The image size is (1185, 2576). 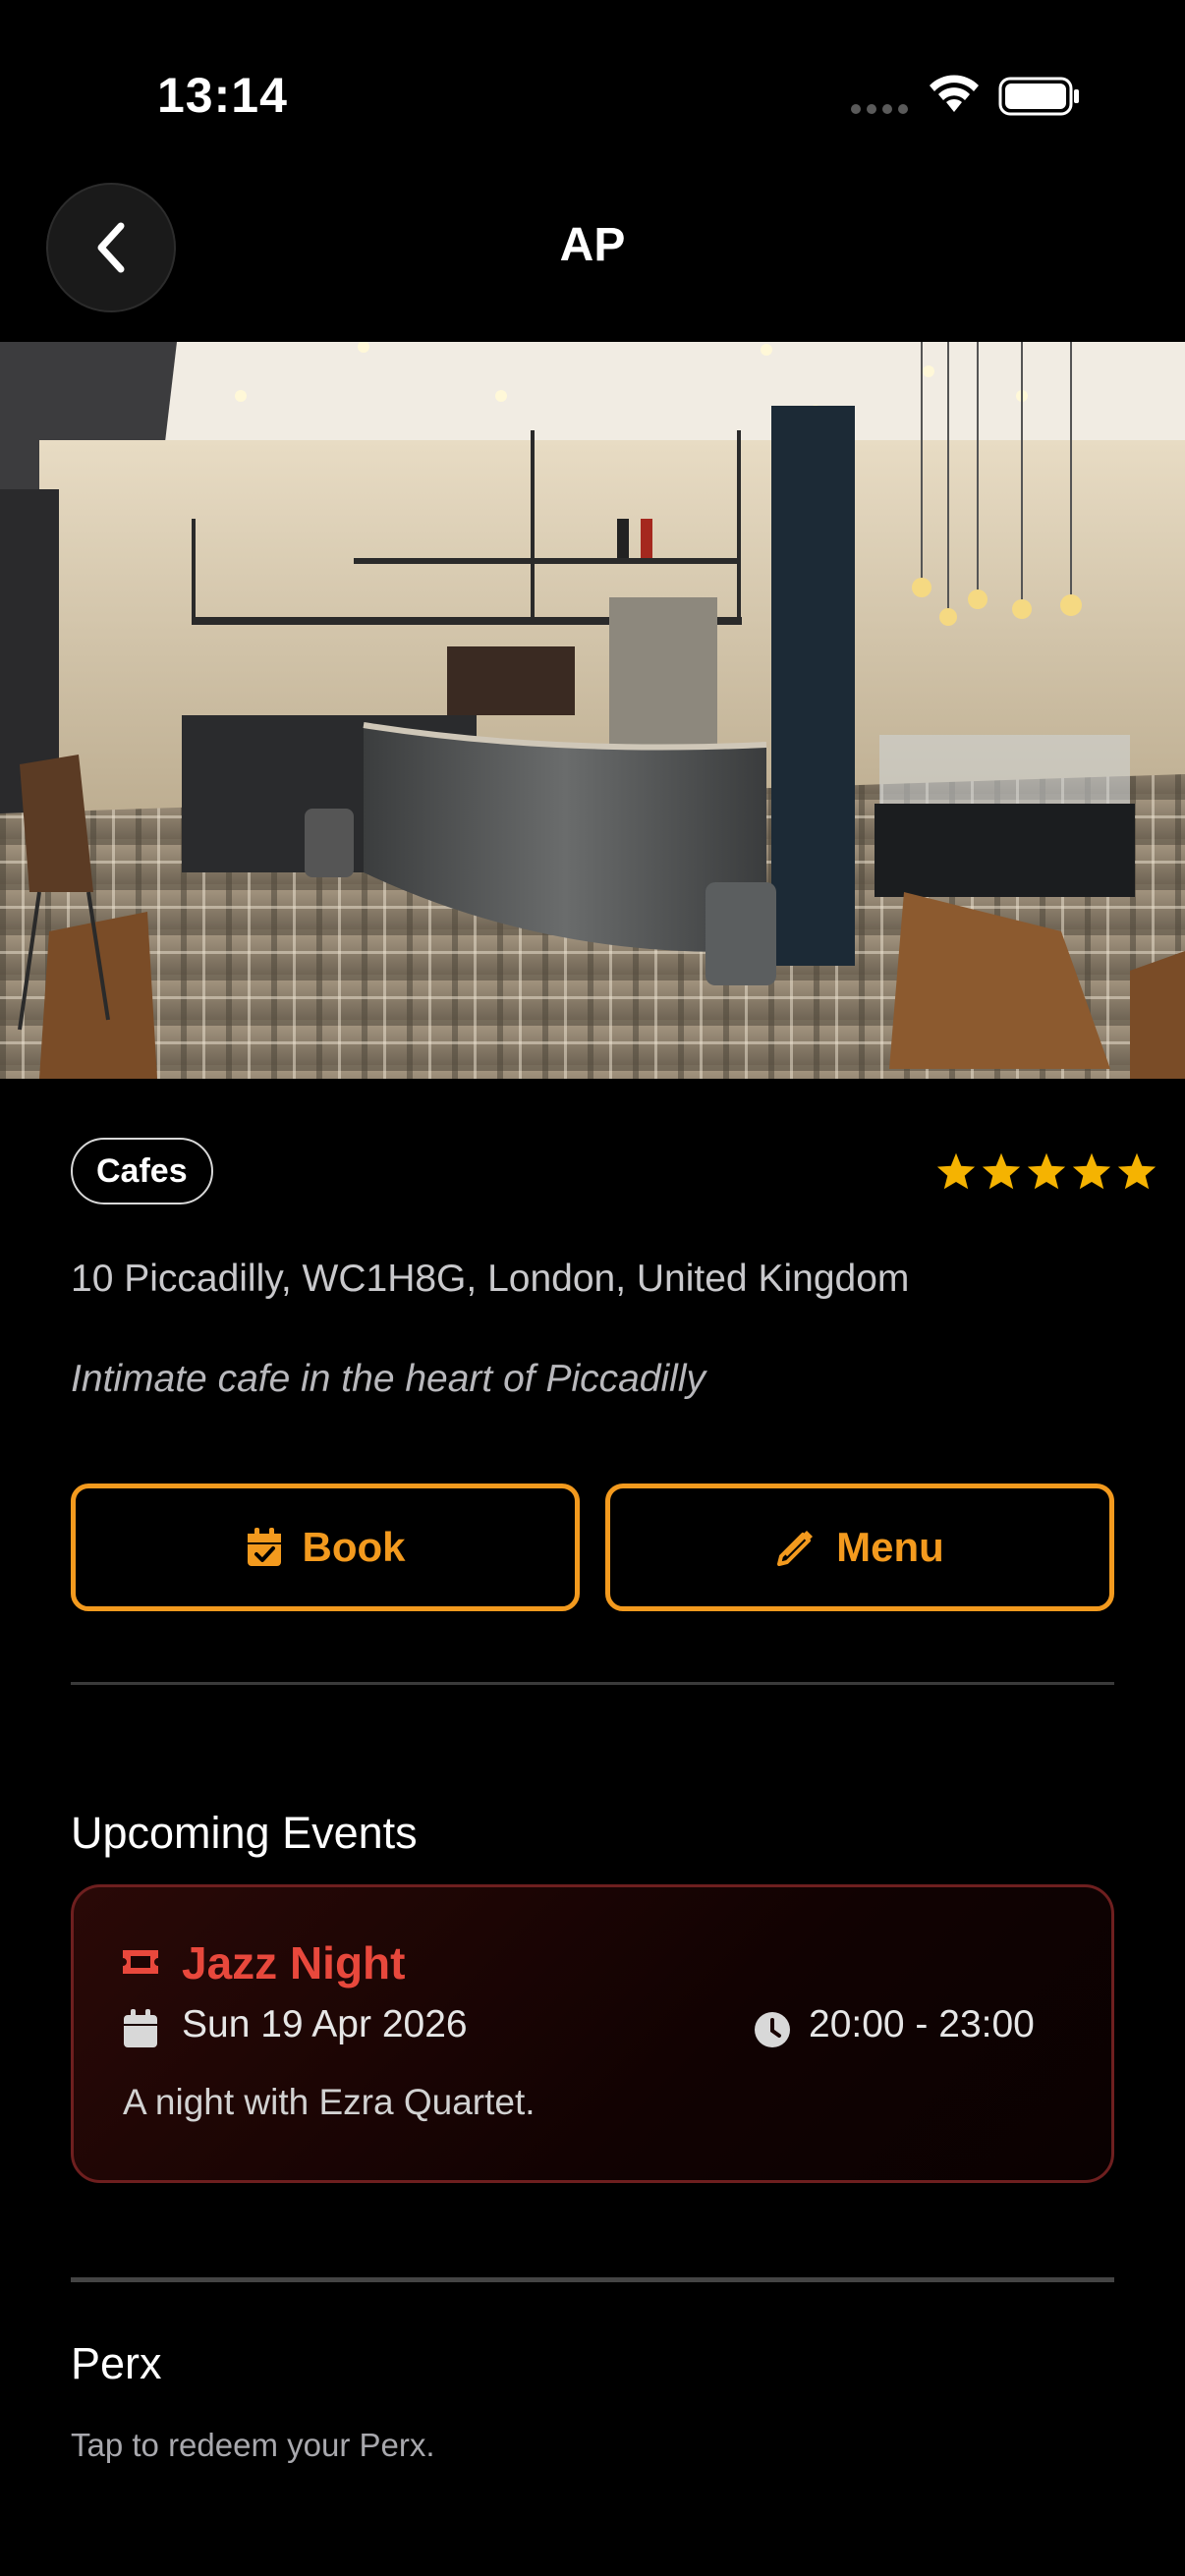 I want to click on venue-description: Intimate cafe in the heart of Piccadilly, so click(x=388, y=1379).